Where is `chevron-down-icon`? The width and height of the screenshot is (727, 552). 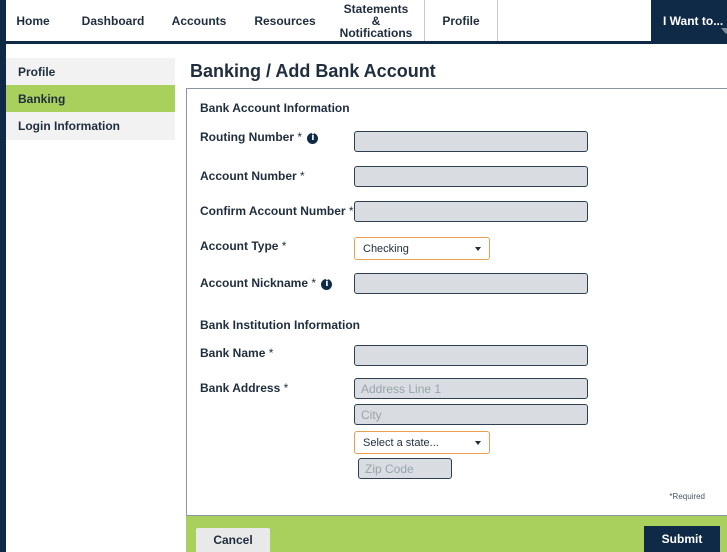 chevron-down-icon is located at coordinates (724, 31).